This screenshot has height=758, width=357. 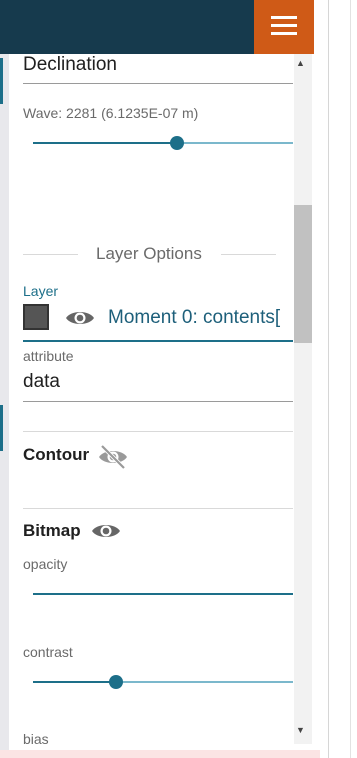 What do you see at coordinates (70, 65) in the screenshot?
I see `declination-field: Declination` at bounding box center [70, 65].